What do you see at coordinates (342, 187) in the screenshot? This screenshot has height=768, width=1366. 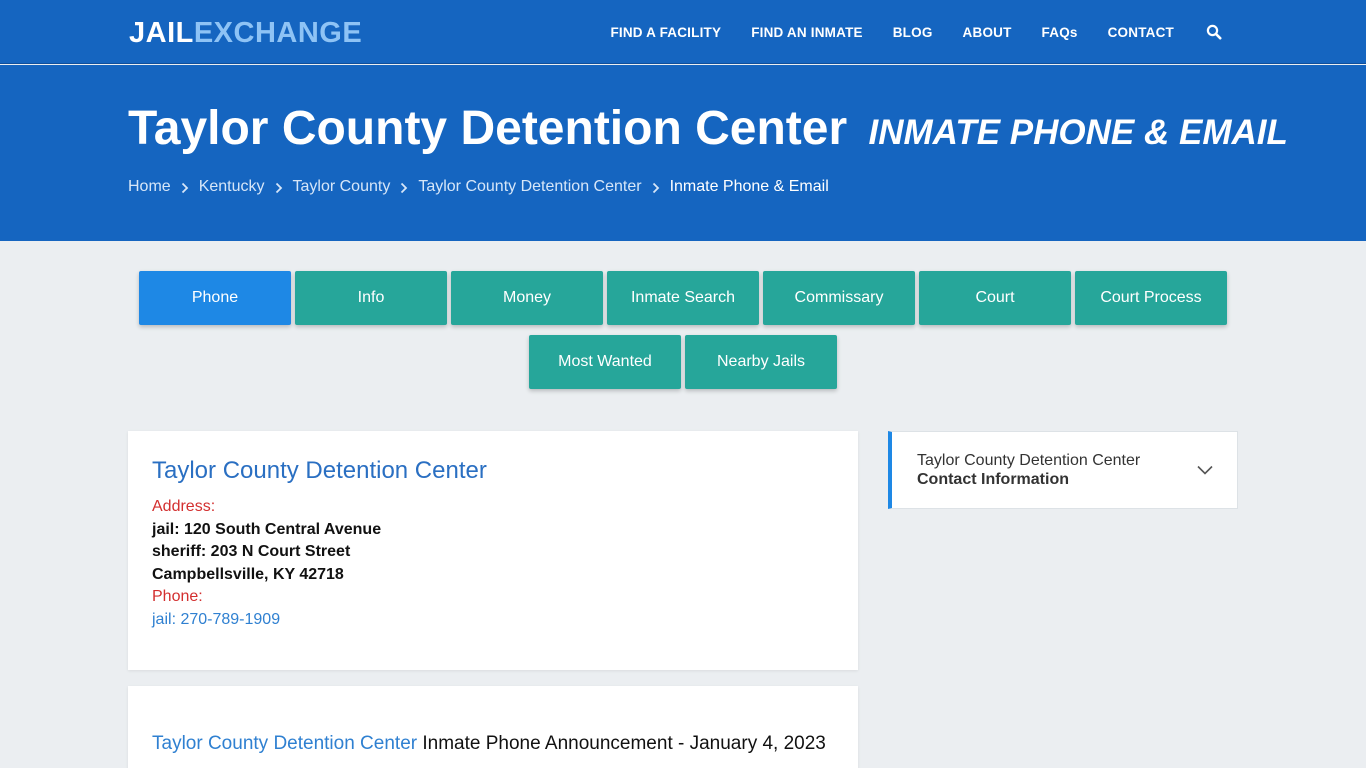 I see `breadcrumb-taylor-county: Taylor County` at bounding box center [342, 187].